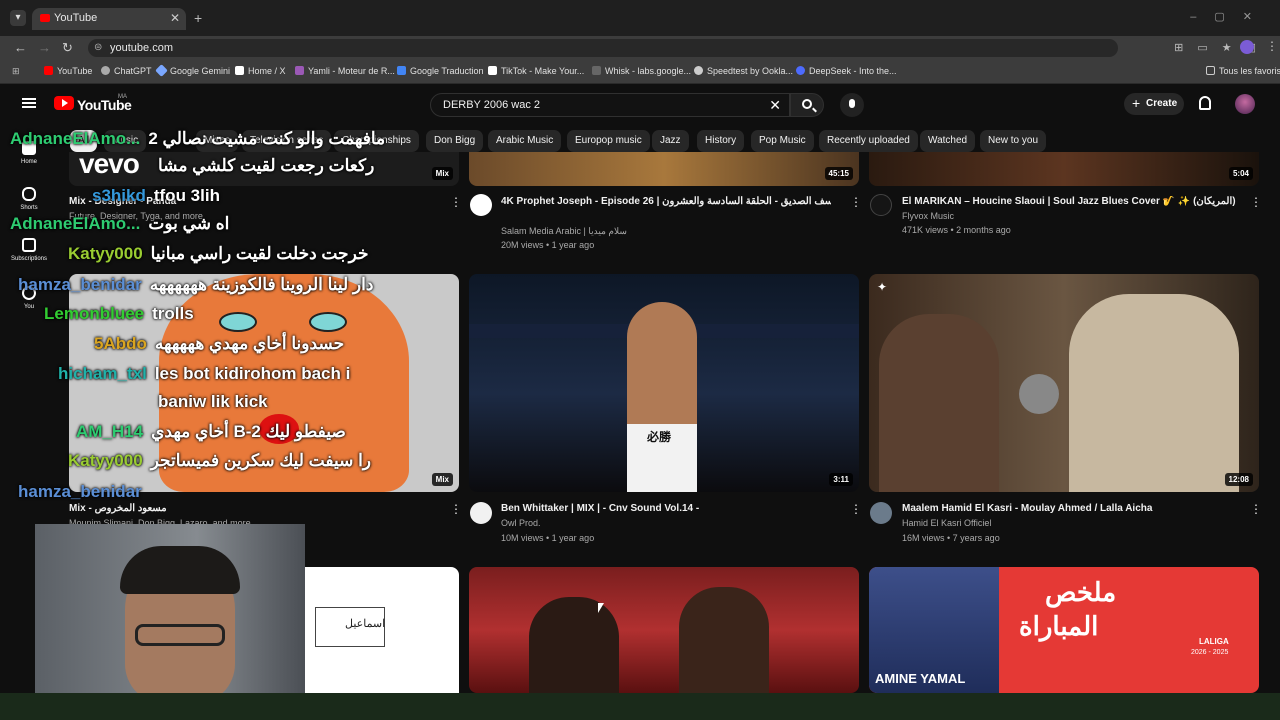  What do you see at coordinates (664, 630) in the screenshot?
I see `video-thumbnail` at bounding box center [664, 630].